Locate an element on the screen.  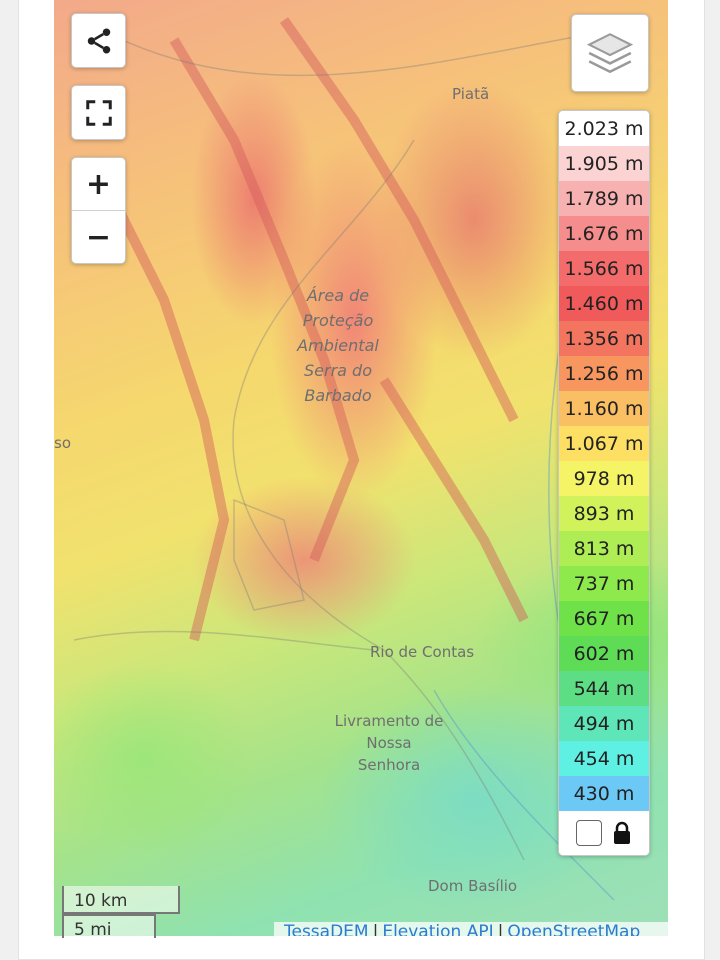
share-button is located at coordinates (98, 40).